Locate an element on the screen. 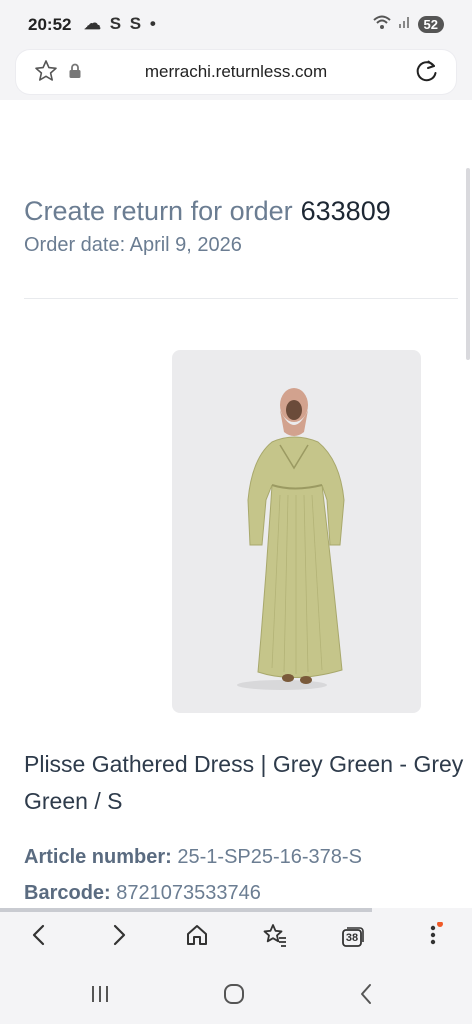 The image size is (472, 1024). article-number-row: Article number: 25-1-SP25-16-378-S is located at coordinates (193, 857).